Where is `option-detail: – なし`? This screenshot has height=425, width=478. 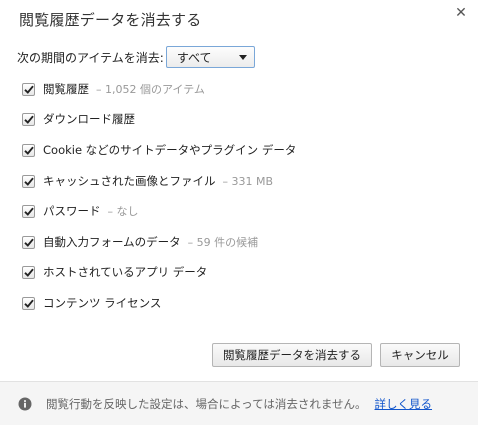
option-detail: – なし is located at coordinates (123, 211).